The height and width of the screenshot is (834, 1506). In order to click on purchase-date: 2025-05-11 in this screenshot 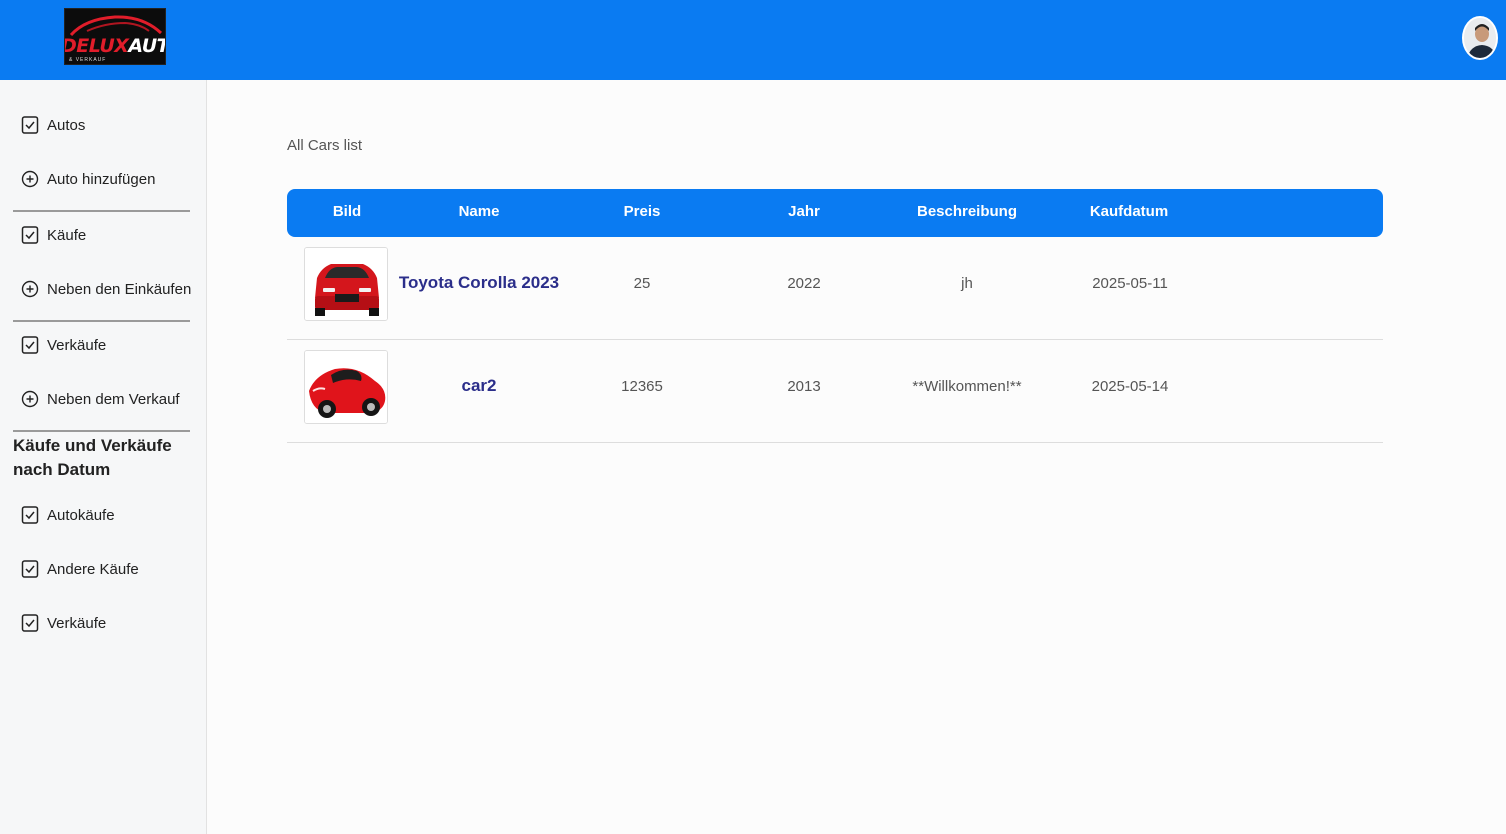, I will do `click(1130, 283)`.